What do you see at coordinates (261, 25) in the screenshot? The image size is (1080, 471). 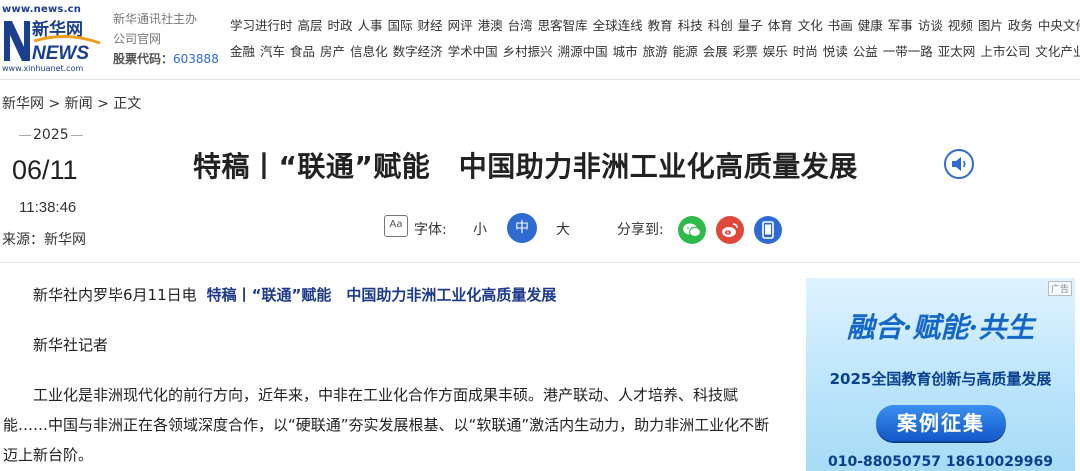 I see `nav-link-a-0: 学习进行时` at bounding box center [261, 25].